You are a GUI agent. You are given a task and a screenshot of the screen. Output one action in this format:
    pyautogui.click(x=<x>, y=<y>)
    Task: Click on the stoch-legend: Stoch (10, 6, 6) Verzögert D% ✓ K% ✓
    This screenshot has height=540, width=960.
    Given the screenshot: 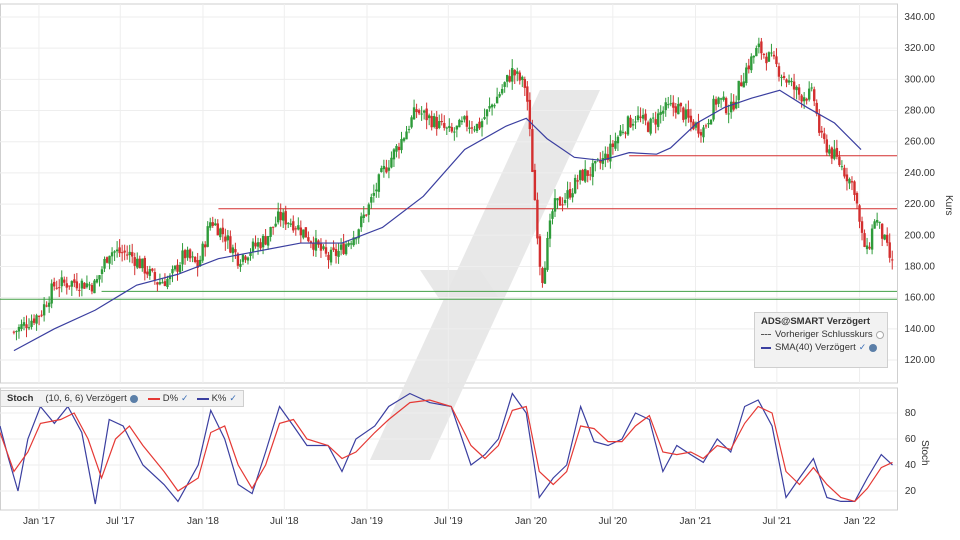 What is the action you would take?
    pyautogui.click(x=122, y=398)
    